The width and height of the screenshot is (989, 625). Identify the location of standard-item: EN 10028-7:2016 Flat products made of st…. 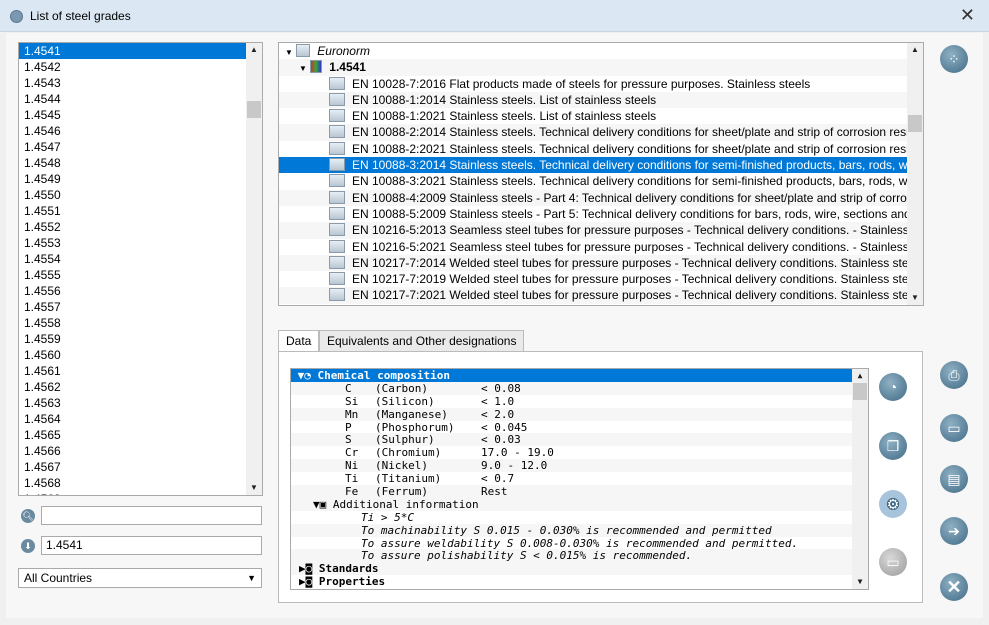
(593, 84).